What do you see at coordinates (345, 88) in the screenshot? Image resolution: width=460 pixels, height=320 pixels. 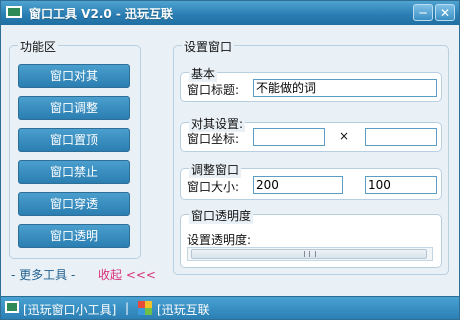 I see `window-title-input: 不能做的词` at bounding box center [345, 88].